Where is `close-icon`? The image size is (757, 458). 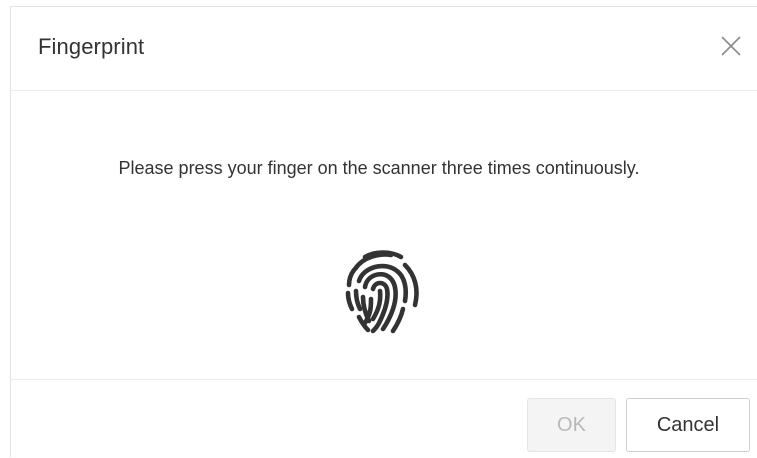
close-icon is located at coordinates (731, 46).